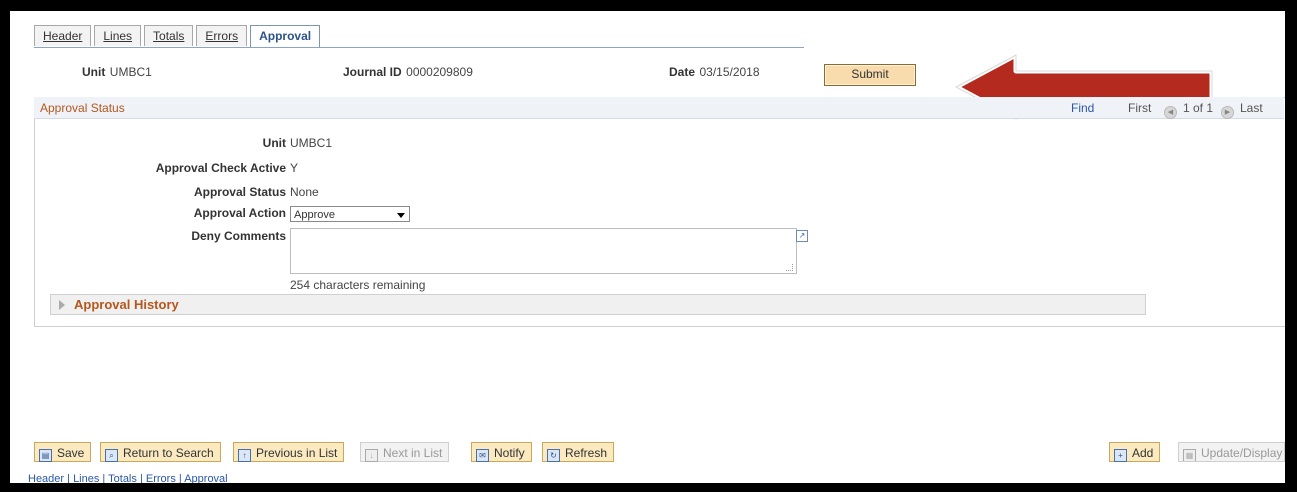 Image resolution: width=1297 pixels, height=492 pixels. What do you see at coordinates (401, 215) in the screenshot?
I see `chevron-down-icon` at bounding box center [401, 215].